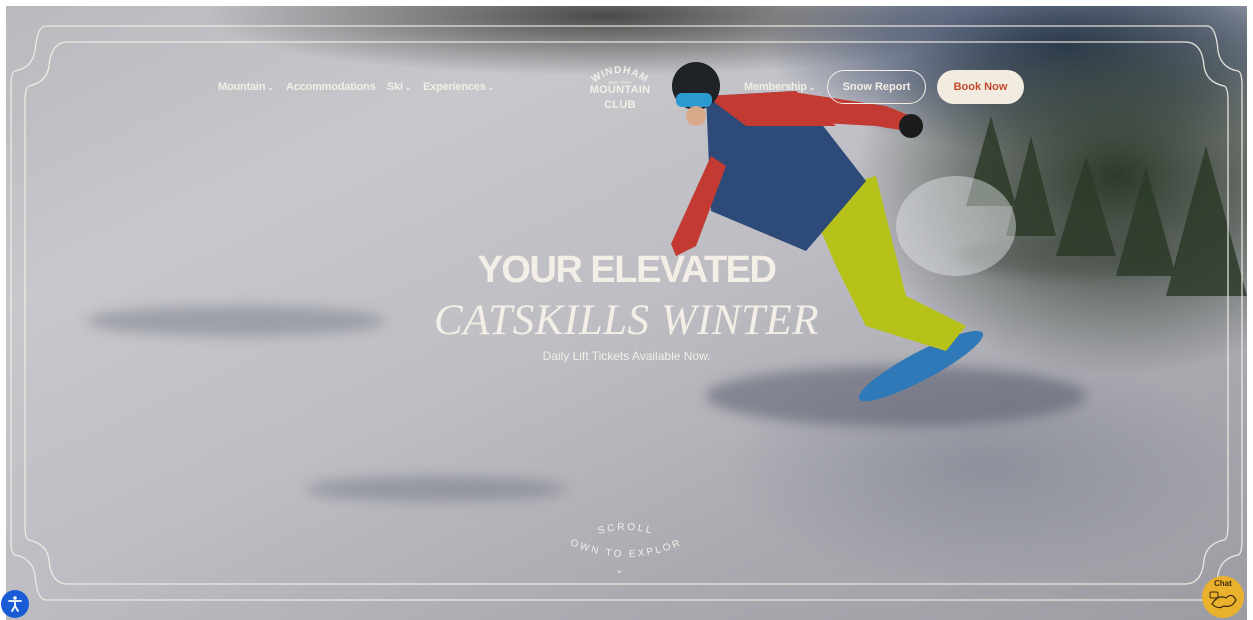 The width and height of the screenshot is (1253, 620). I want to click on chat-label: Chat, so click(1223, 583).